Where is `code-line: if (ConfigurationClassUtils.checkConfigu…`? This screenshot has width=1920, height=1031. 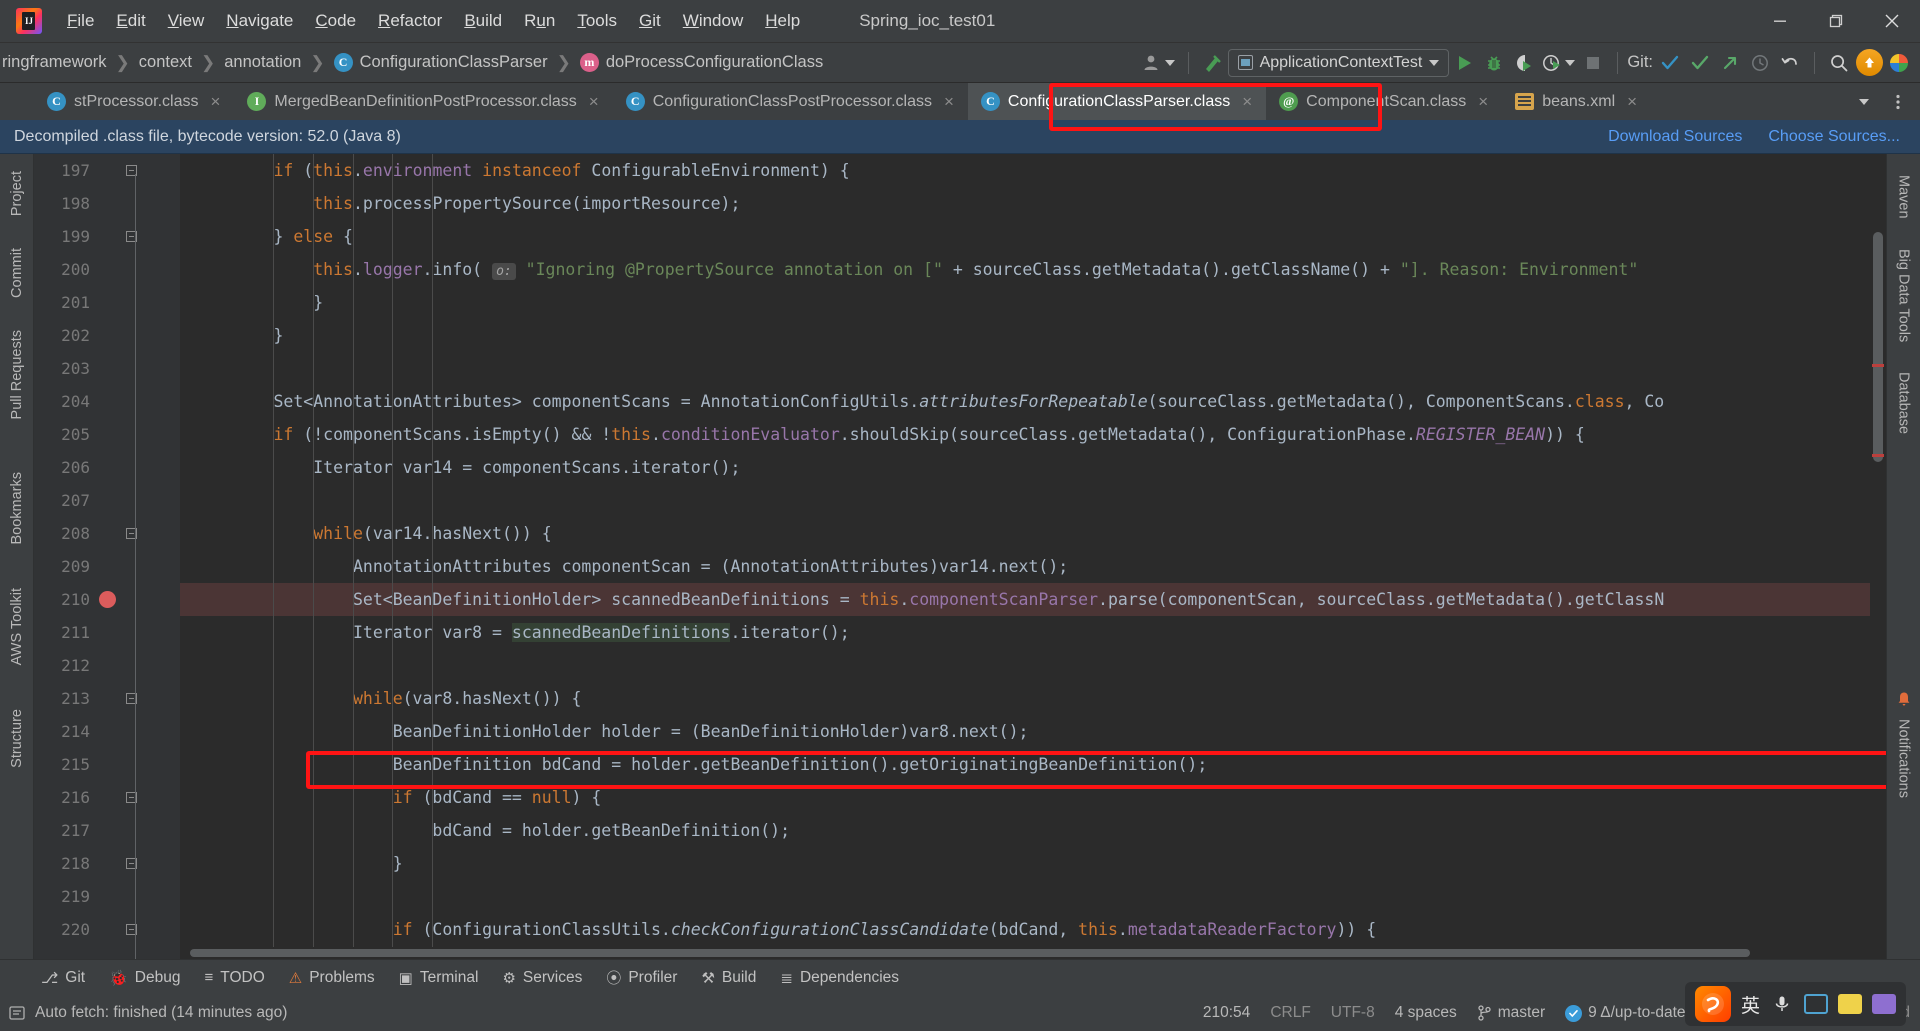 code-line: if (ConfigurationClassUtils.checkConfigu… is located at coordinates (778, 929).